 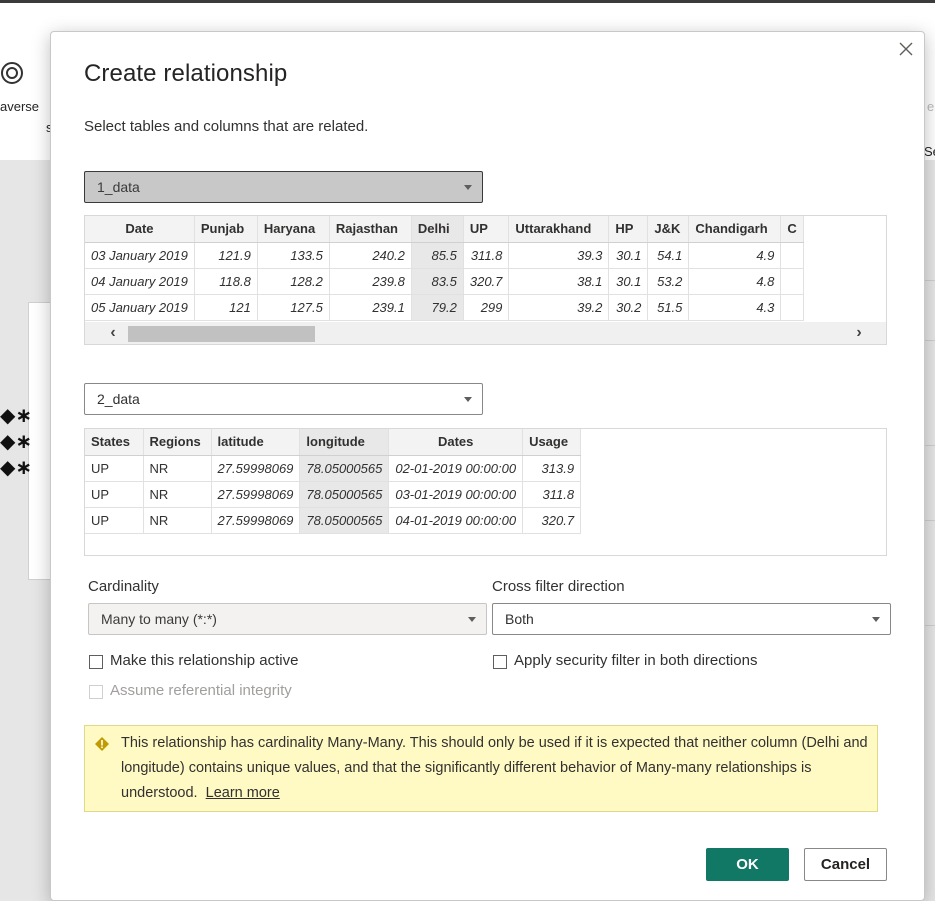 What do you see at coordinates (226, 255) in the screenshot?
I see `table-cell: 121.9` at bounding box center [226, 255].